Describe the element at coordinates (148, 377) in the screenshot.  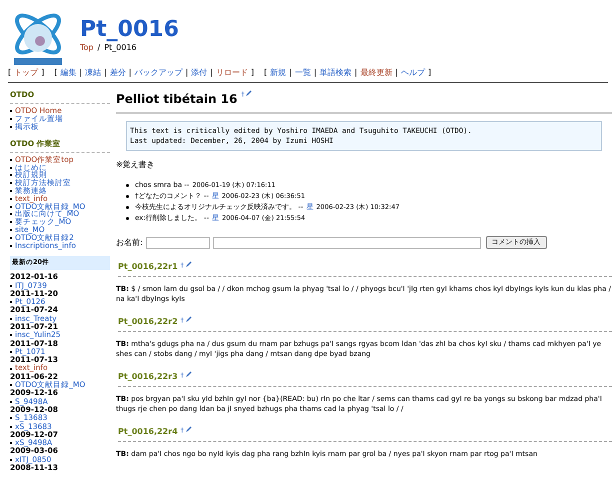
I see `section-heading: Pt_0016,22r3` at that location.